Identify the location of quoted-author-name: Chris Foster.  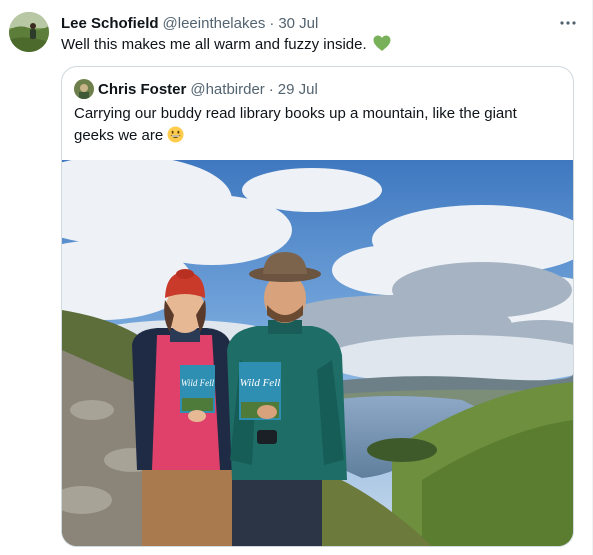
(142, 89).